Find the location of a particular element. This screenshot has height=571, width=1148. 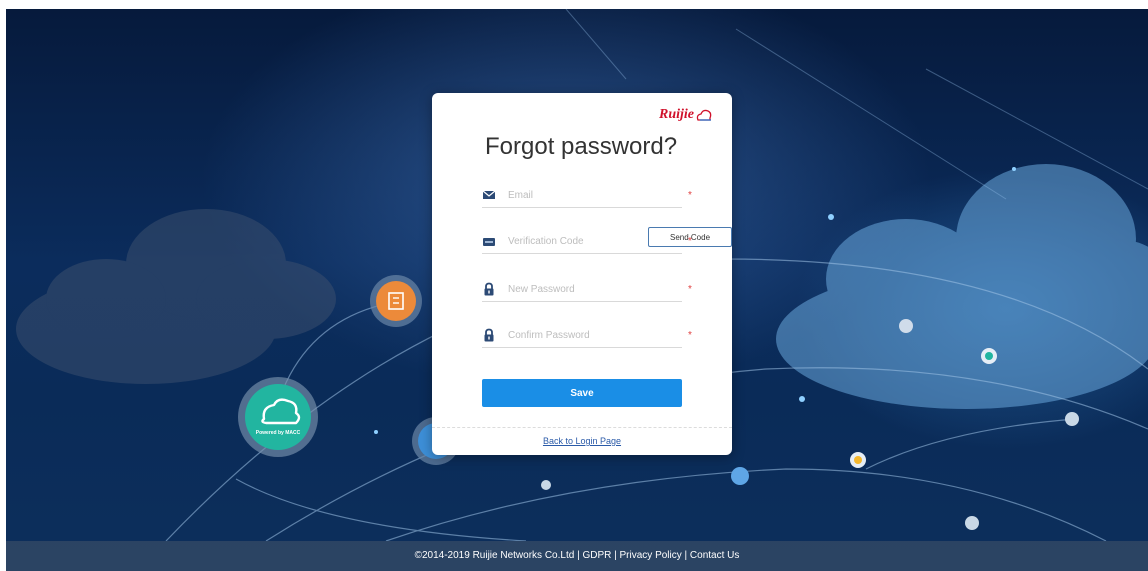

confirm-password-input is located at coordinates (588, 335).